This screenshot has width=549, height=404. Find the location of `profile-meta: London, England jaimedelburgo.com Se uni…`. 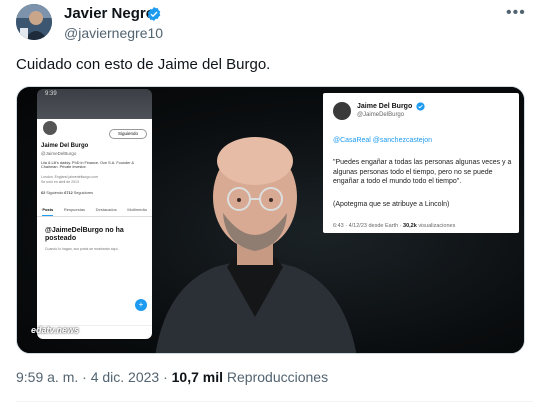

profile-meta: London, England jaimedelburgo.com Se uni… is located at coordinates (91, 180).